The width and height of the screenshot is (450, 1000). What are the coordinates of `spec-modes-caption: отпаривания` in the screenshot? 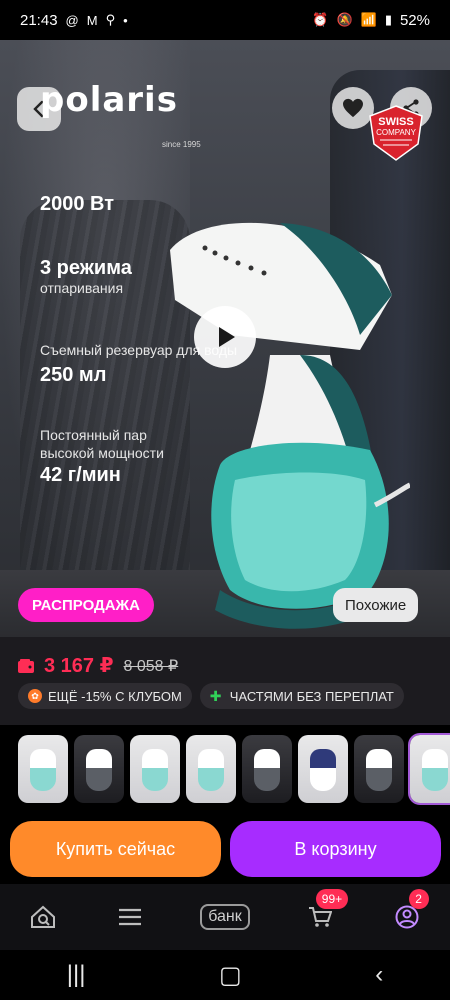 It's located at (82, 288).